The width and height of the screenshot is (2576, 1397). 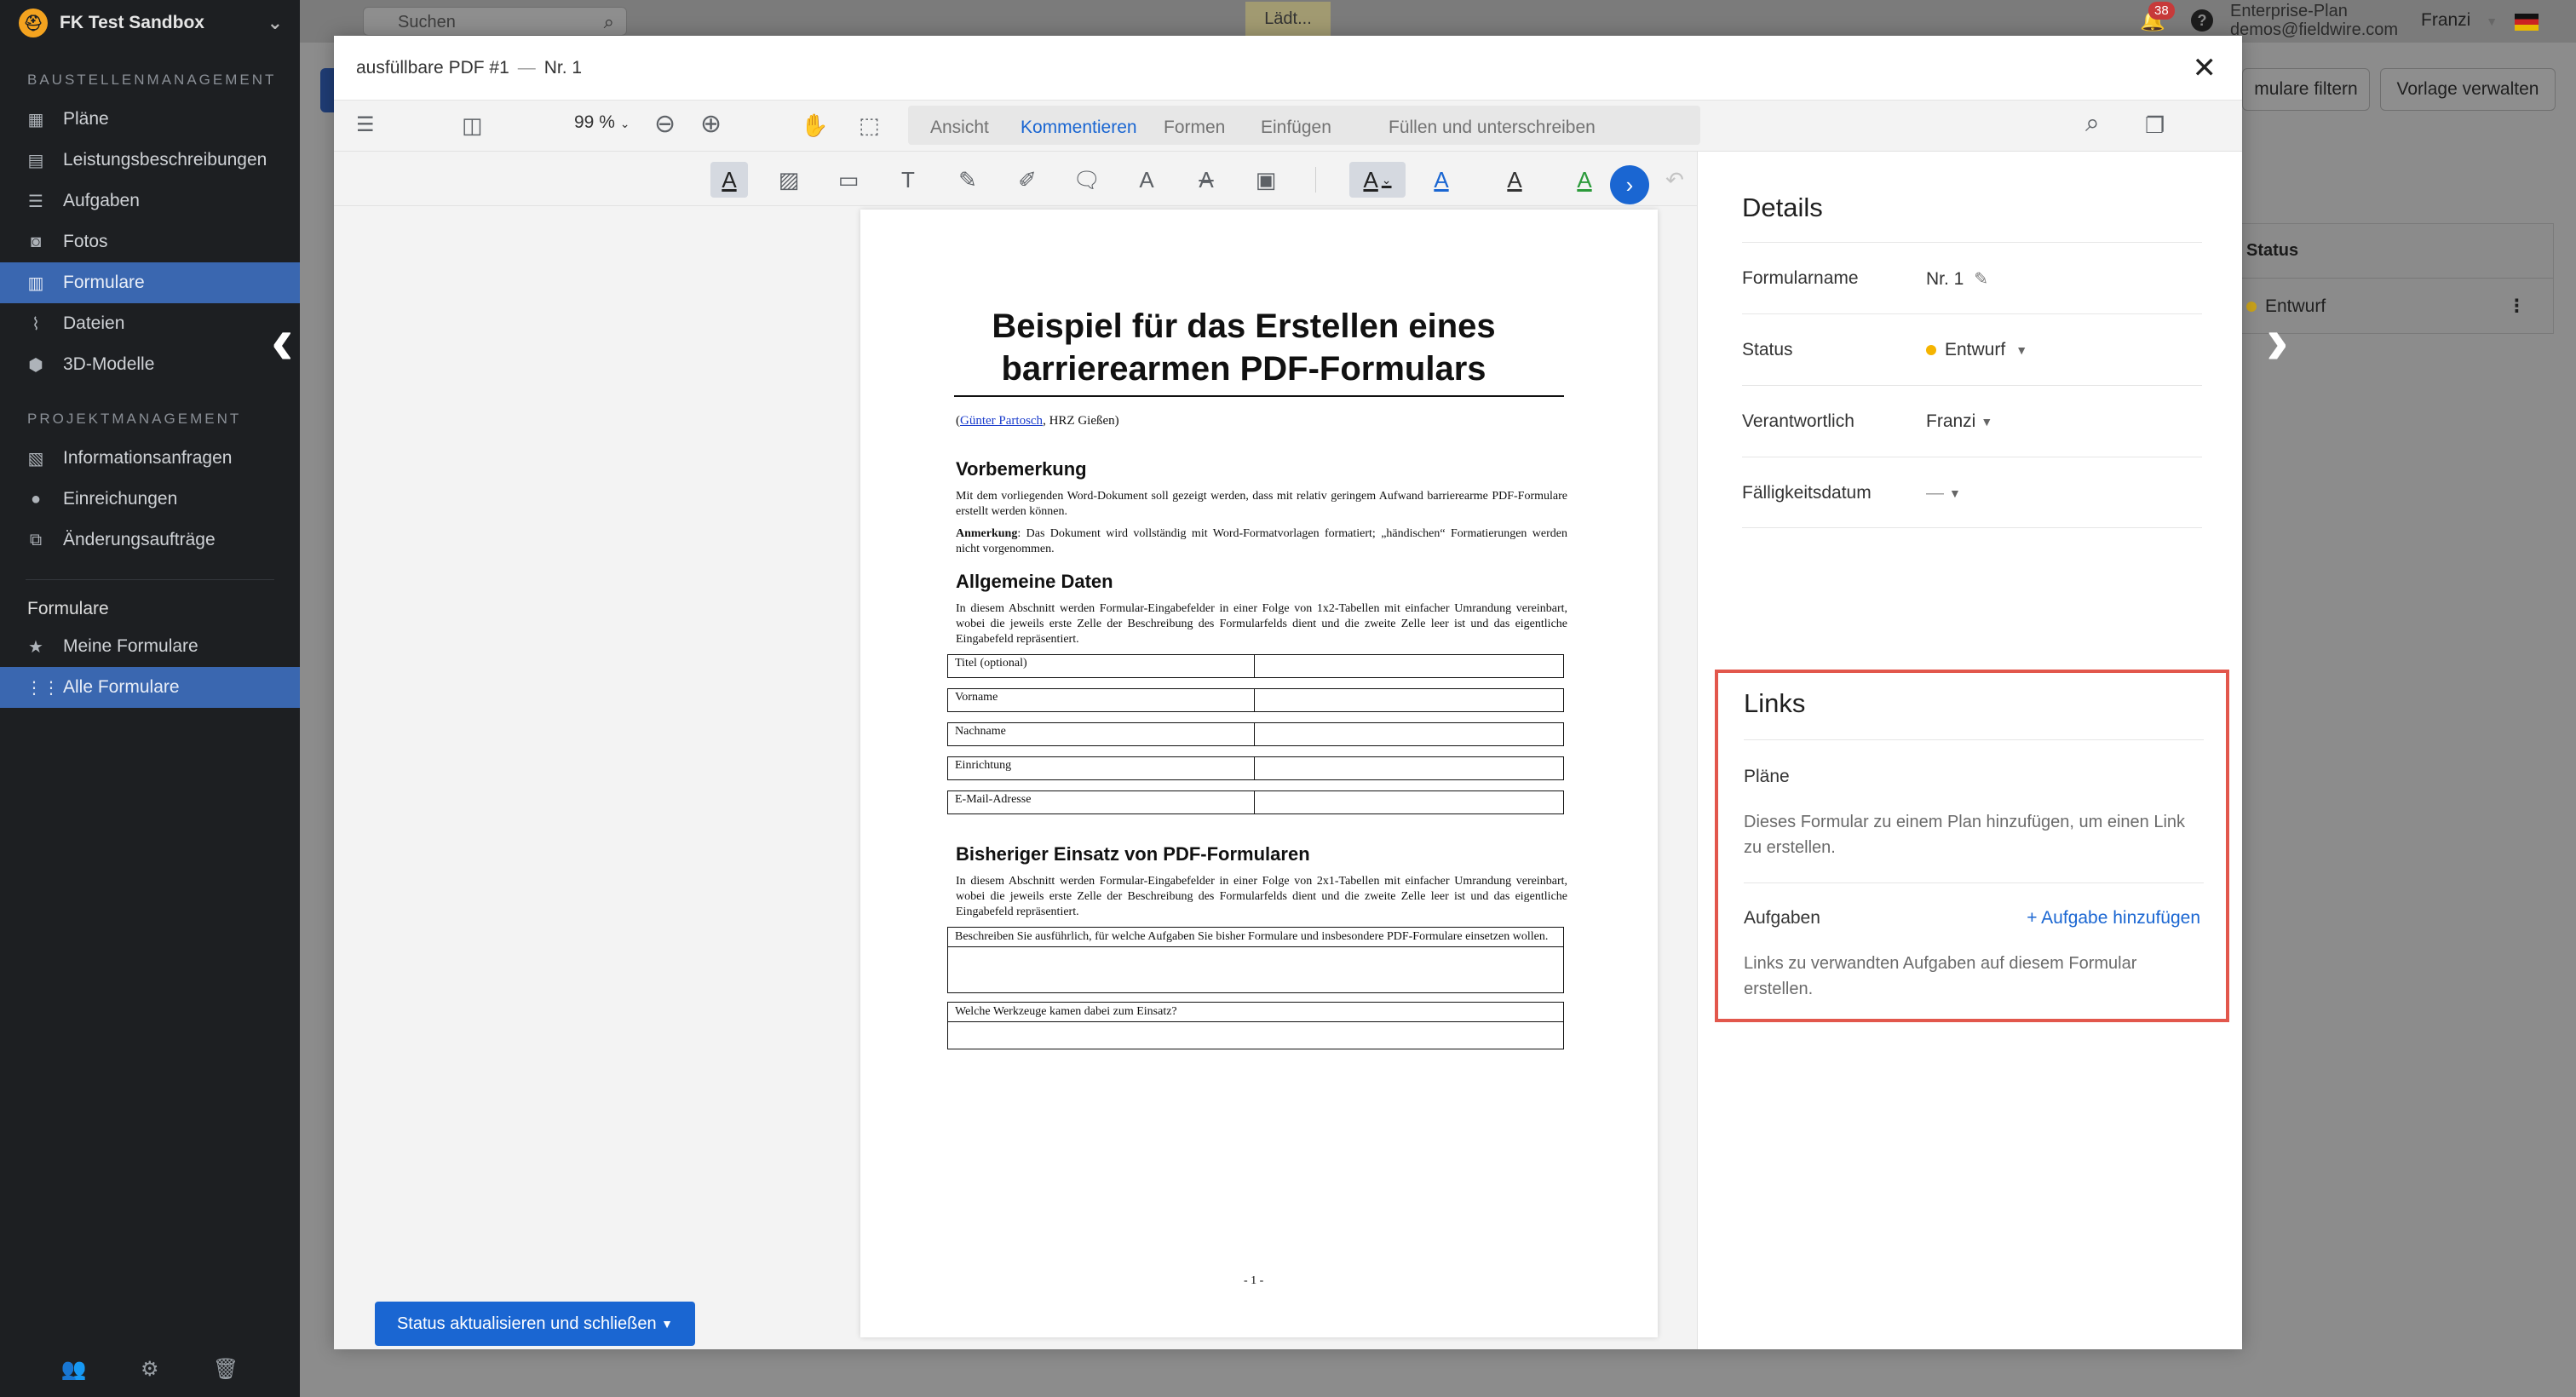 I want to click on free-text-icon: T, so click(x=908, y=180).